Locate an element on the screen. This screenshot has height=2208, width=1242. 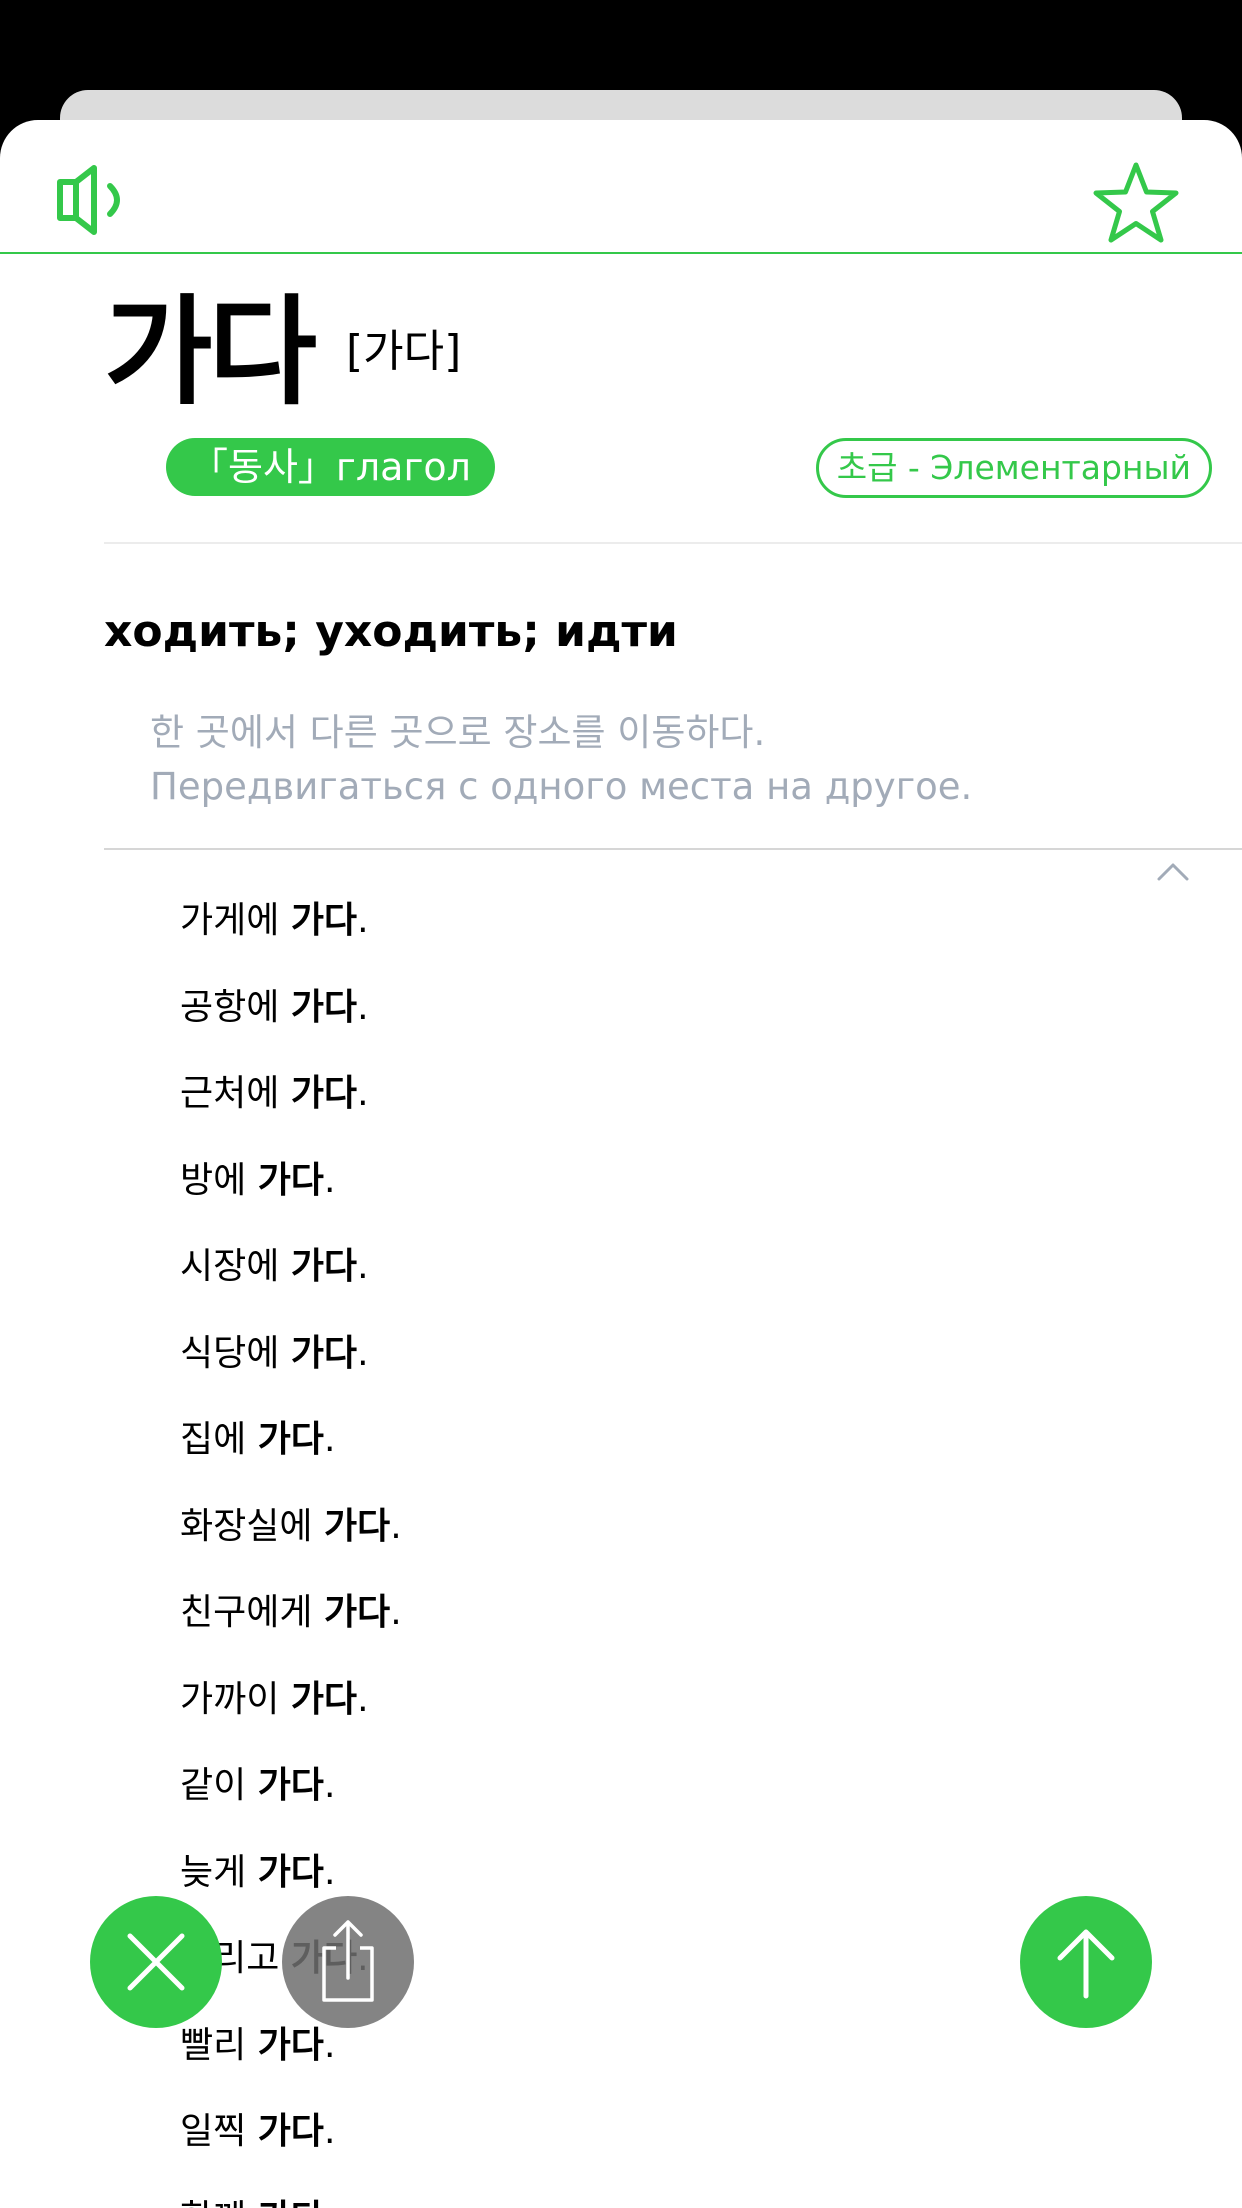
example-item: 화장실에 가다. is located at coordinates (291, 1527).